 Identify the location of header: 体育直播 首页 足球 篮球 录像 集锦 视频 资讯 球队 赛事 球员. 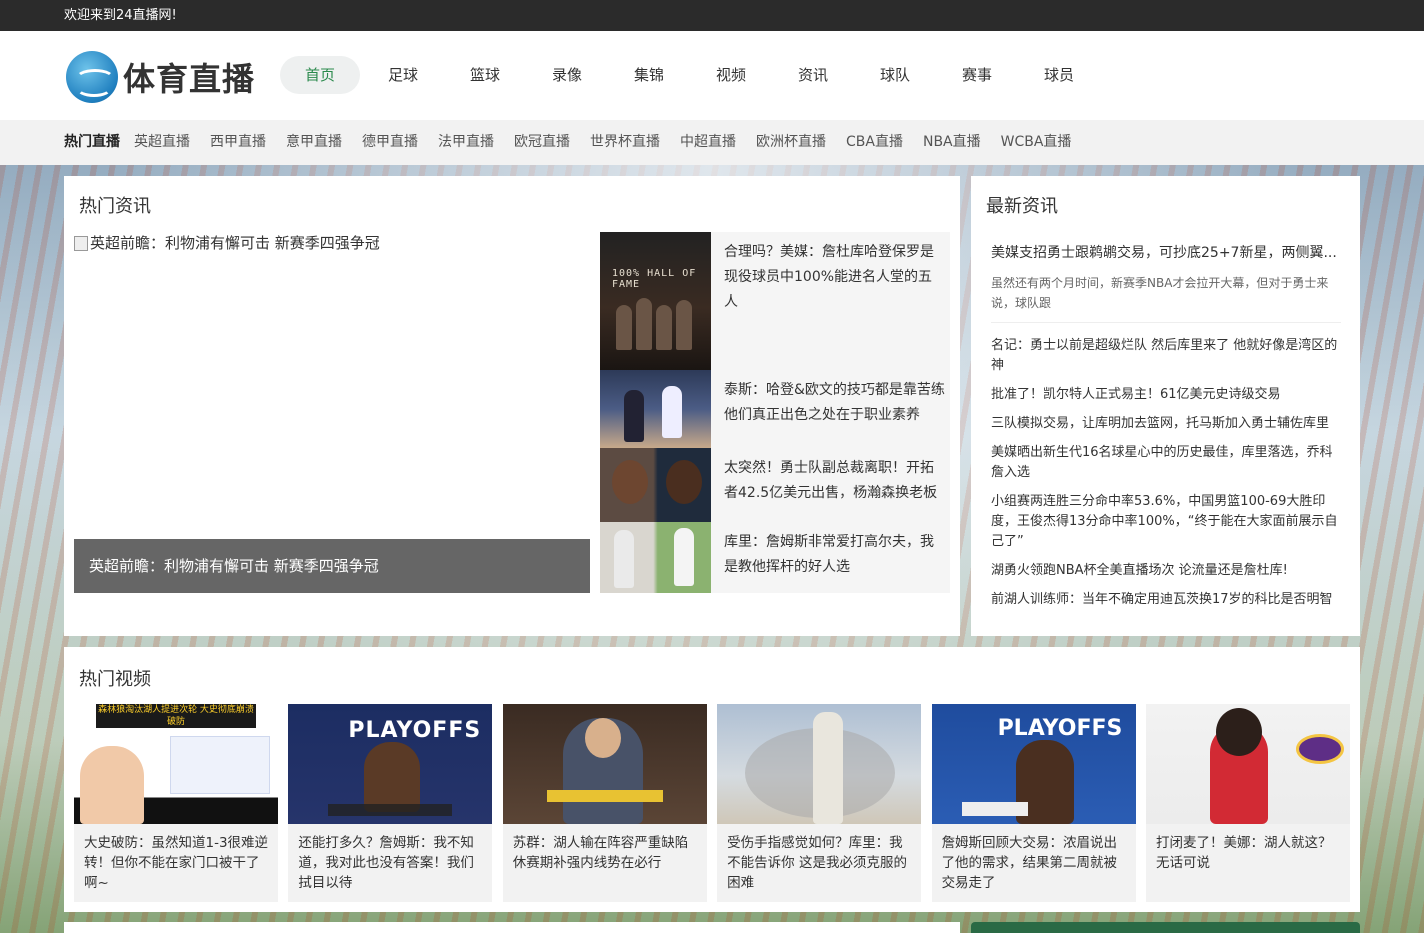
(712, 75).